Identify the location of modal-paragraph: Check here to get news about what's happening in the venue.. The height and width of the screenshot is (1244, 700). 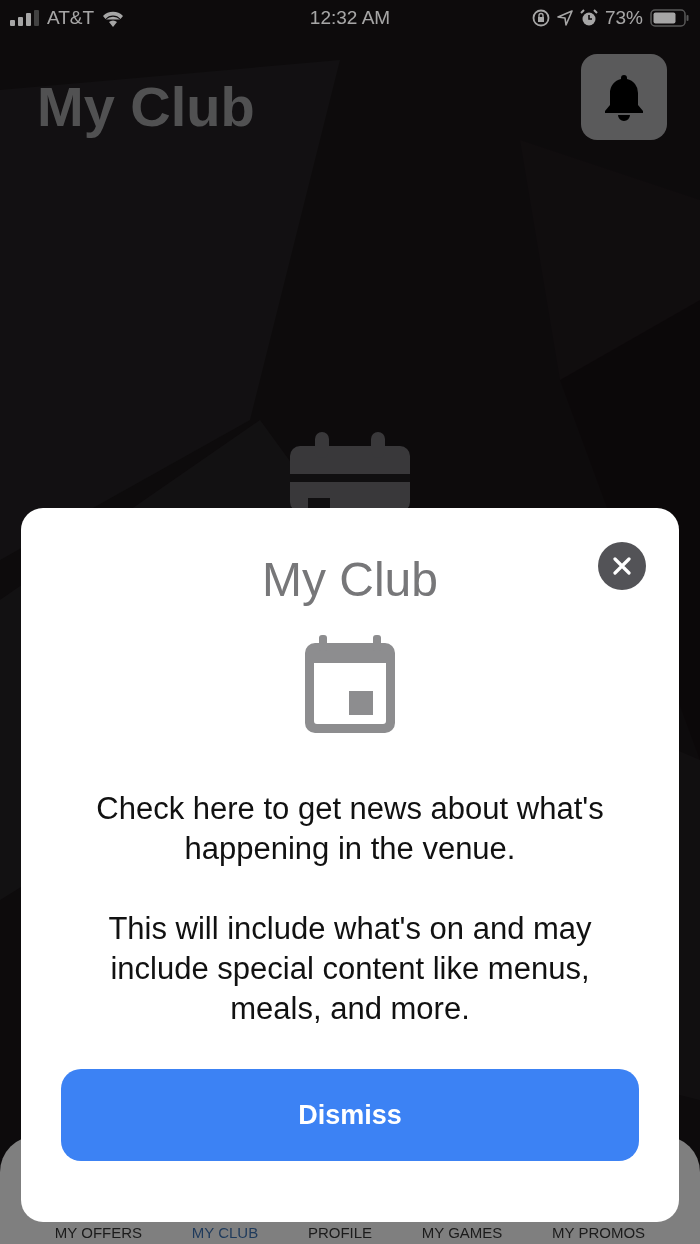
(350, 829).